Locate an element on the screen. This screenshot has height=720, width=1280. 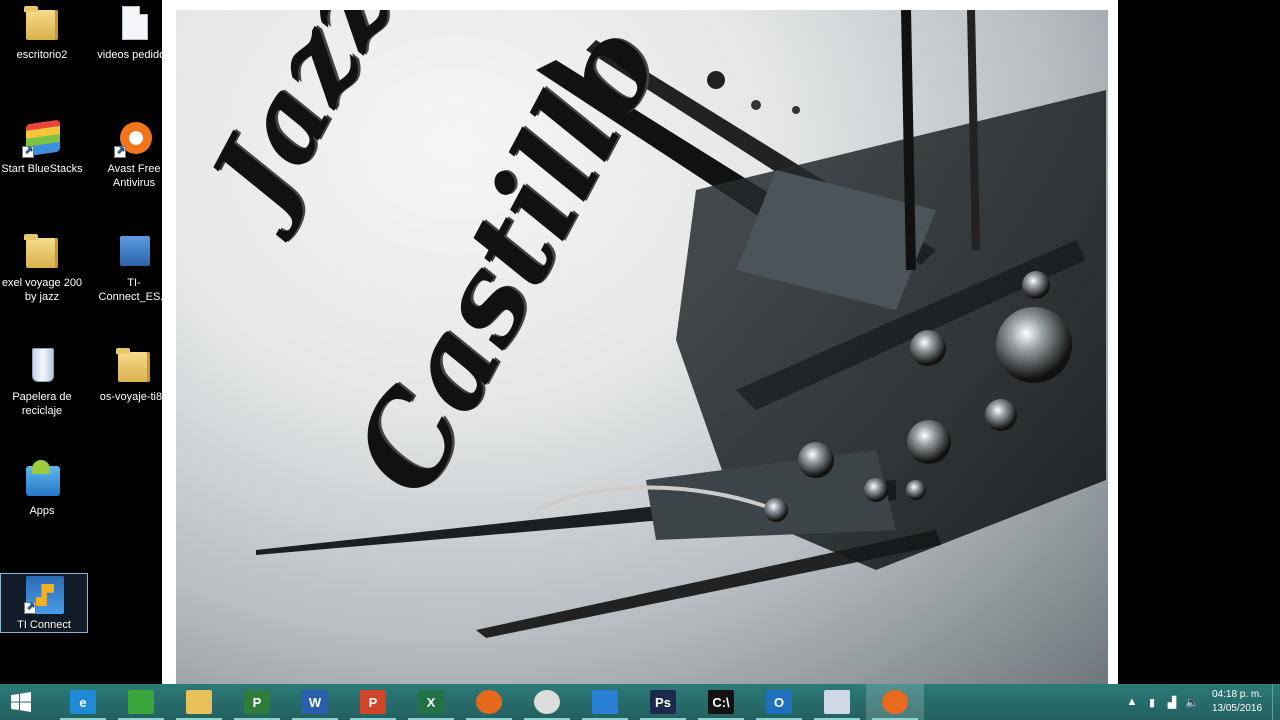
taskbar-command-prompt-button: C:\ is located at coordinates (721, 702).